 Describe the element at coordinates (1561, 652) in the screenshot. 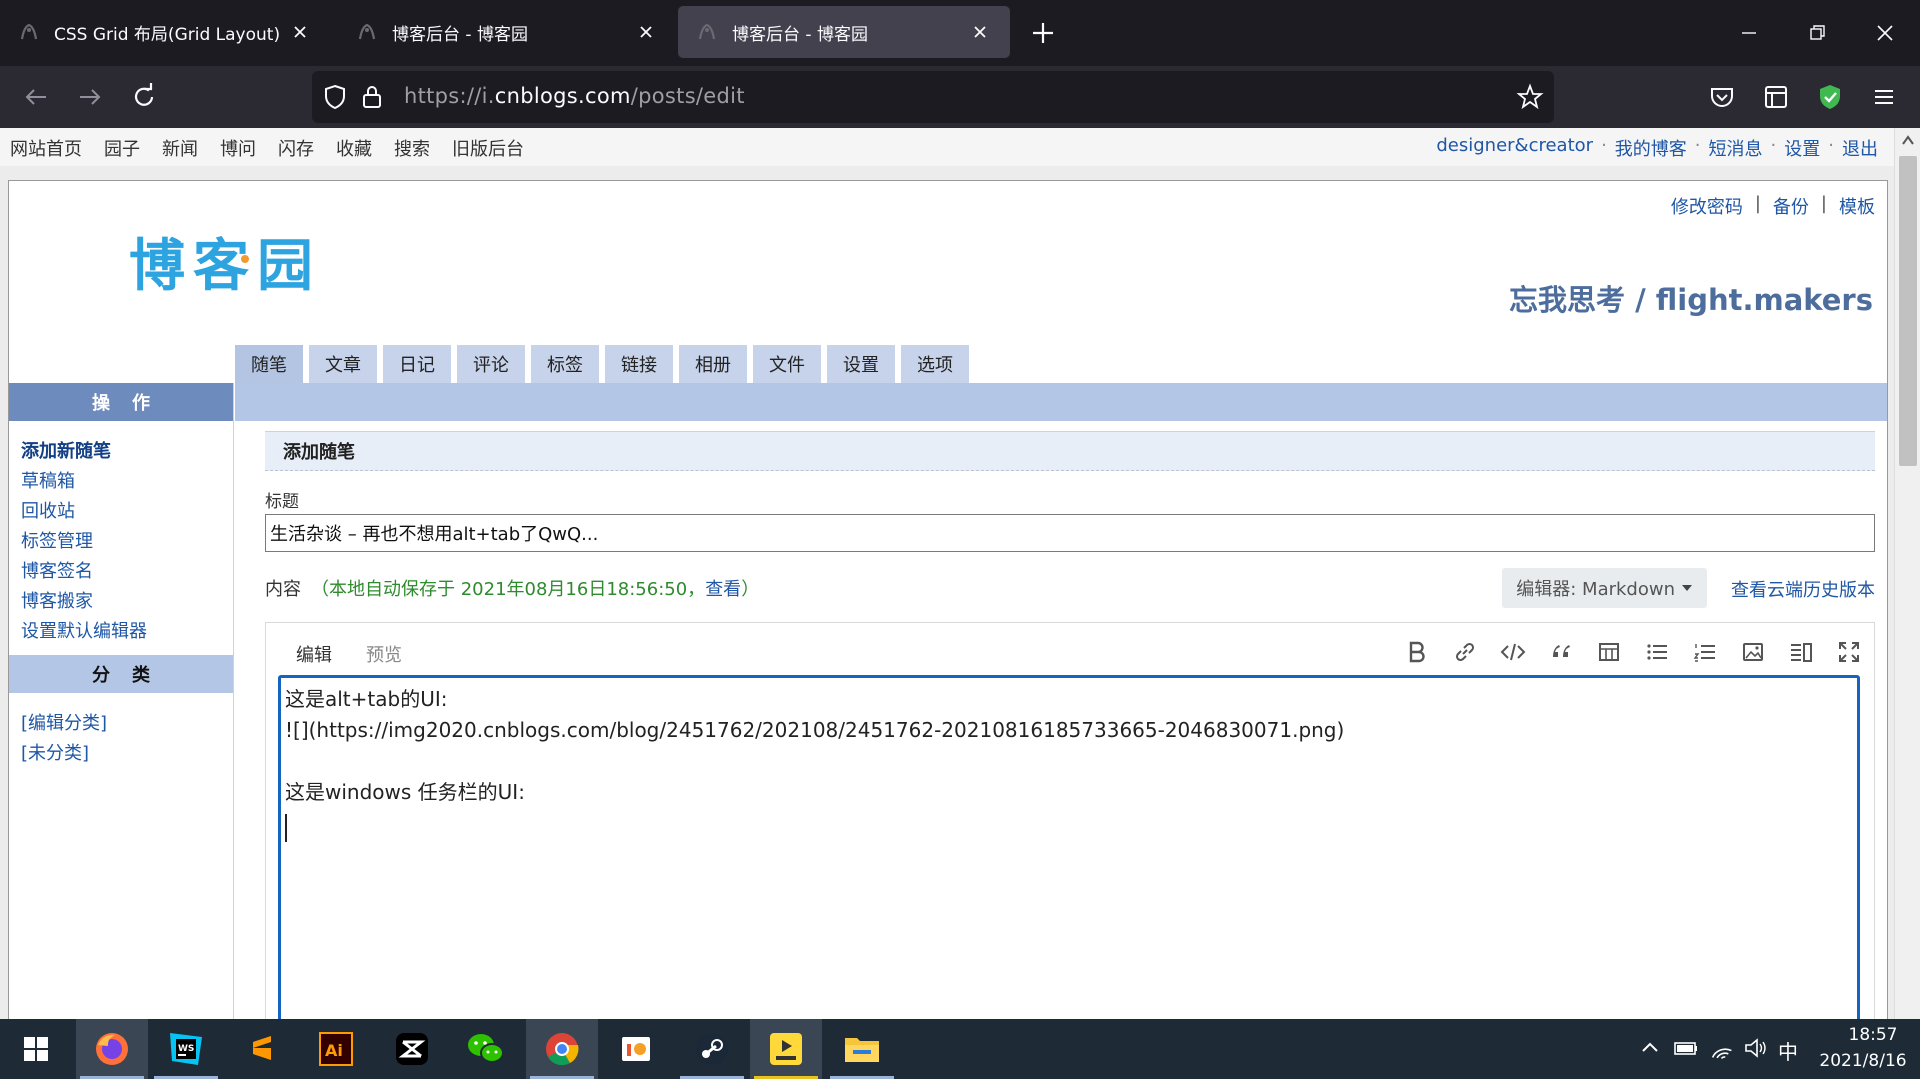

I see `quote-icon` at that location.